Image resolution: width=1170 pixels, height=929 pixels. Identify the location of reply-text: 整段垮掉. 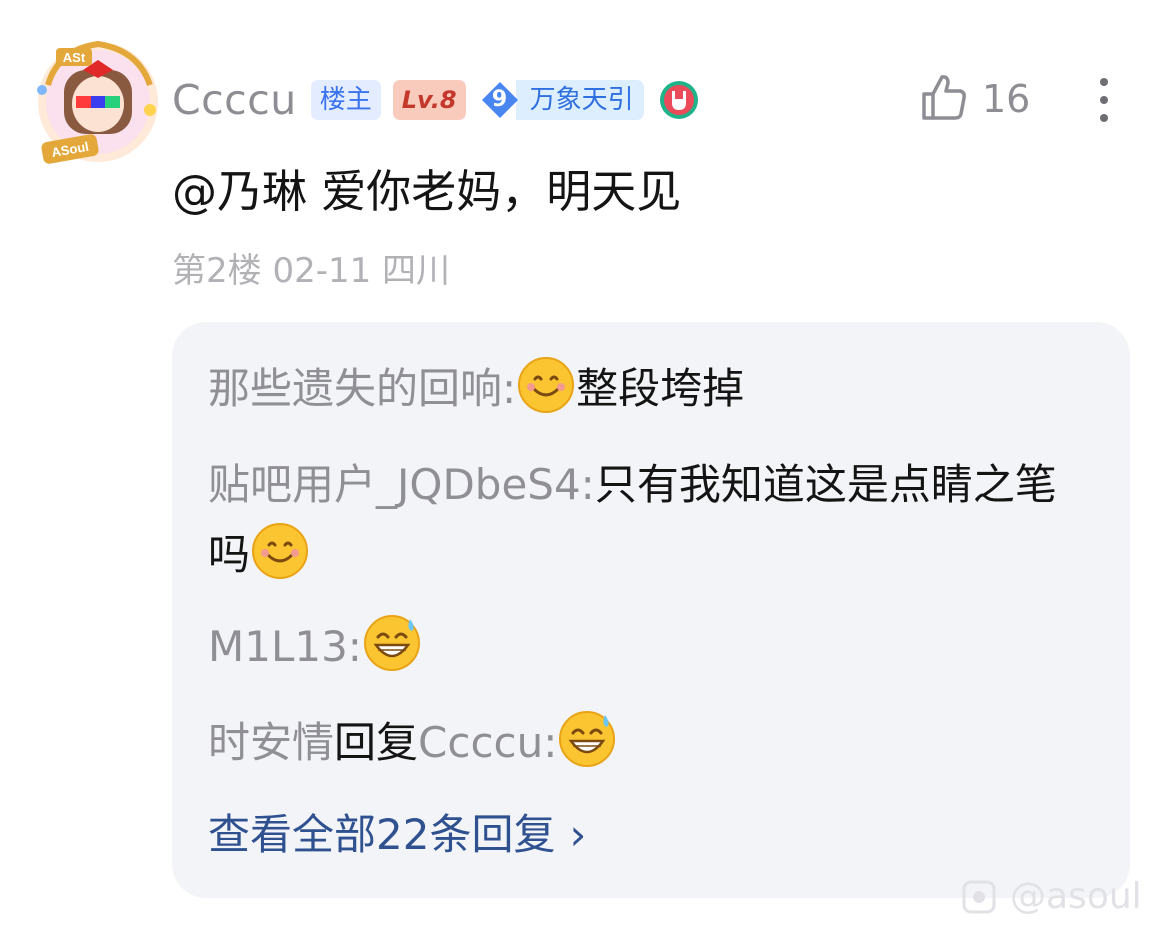
(660, 388).